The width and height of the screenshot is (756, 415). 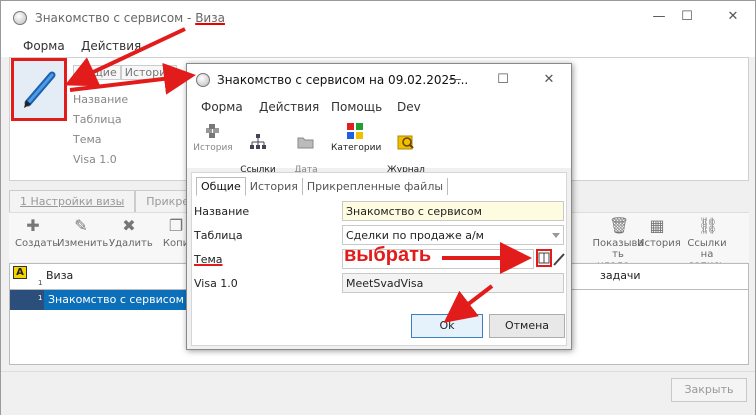 I want to click on categories-icon, so click(x=355, y=131).